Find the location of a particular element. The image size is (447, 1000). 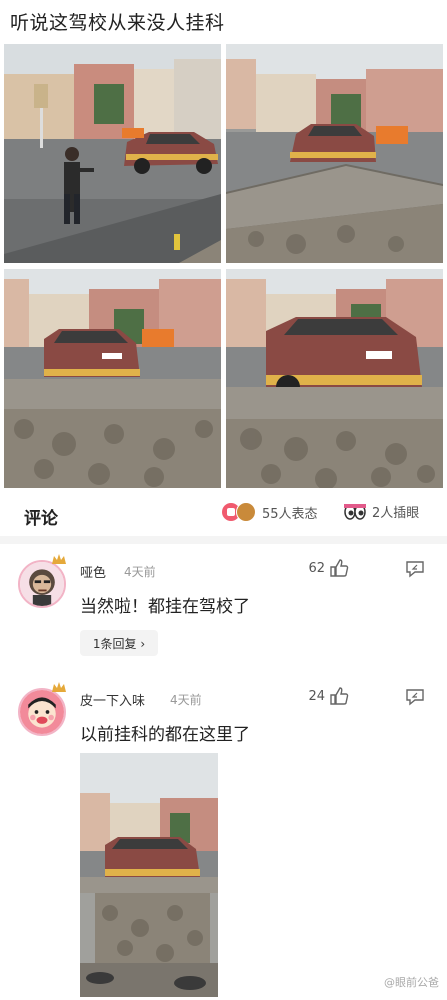

reactions-count: 55人表态 is located at coordinates (290, 514).